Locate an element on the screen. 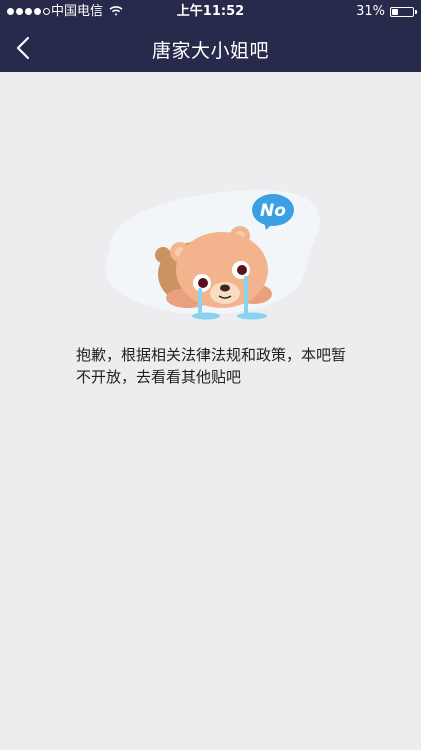 The image size is (421, 750). battery-level is located at coordinates (395, 12).